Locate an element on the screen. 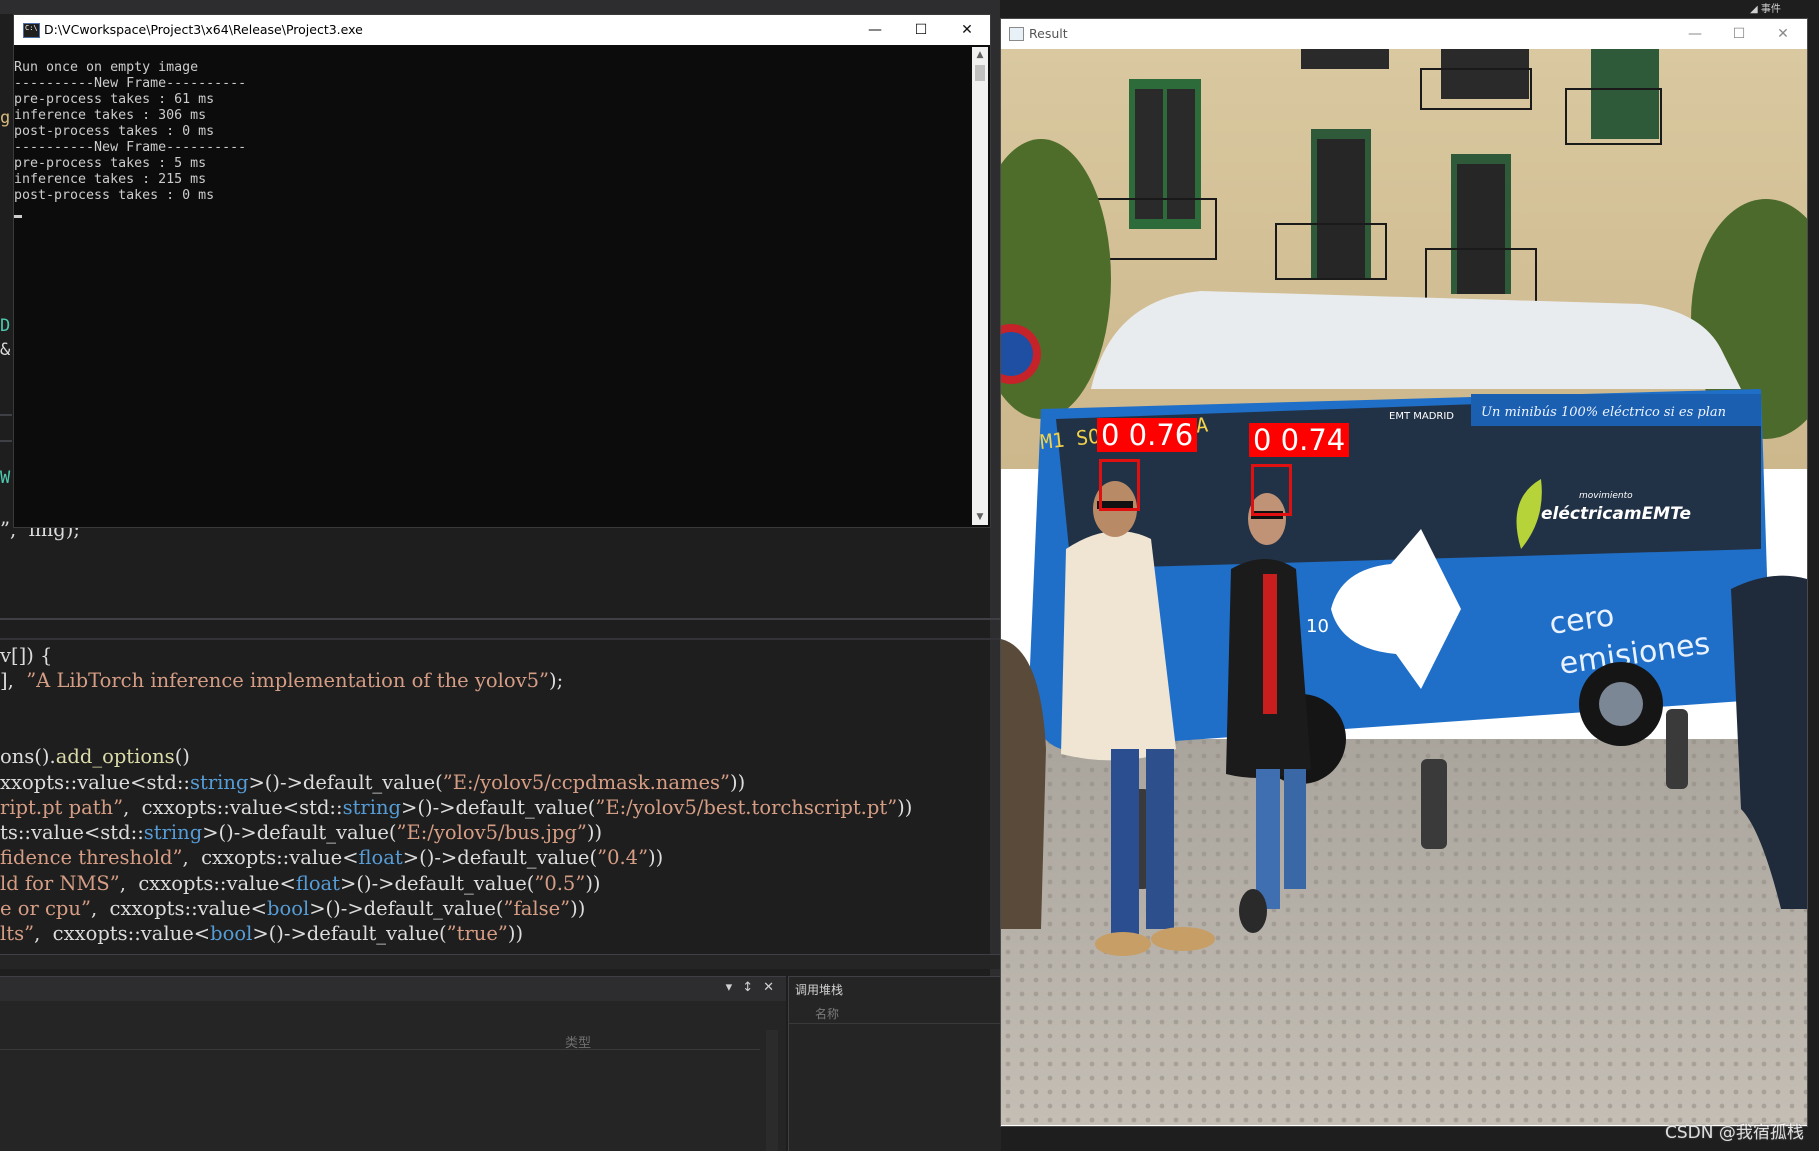  result-titlebar: Result — ☐ ✕ is located at coordinates (1404, 33).